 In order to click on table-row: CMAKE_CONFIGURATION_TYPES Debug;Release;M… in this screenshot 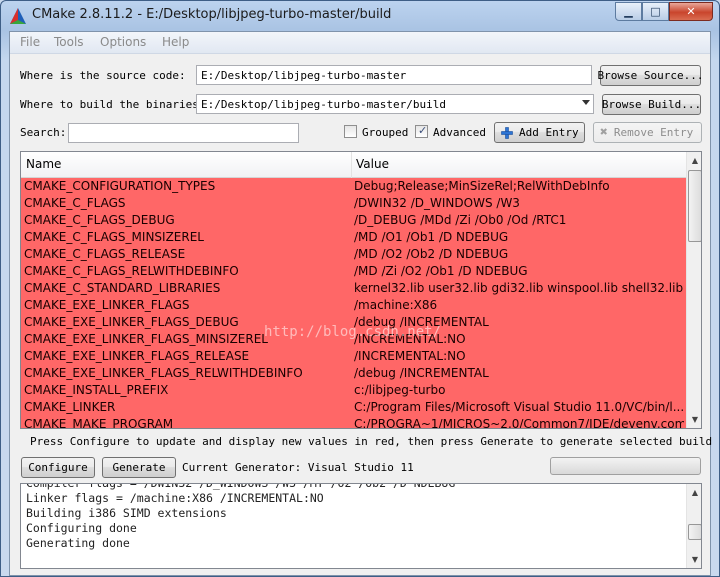, I will do `click(353, 186)`.